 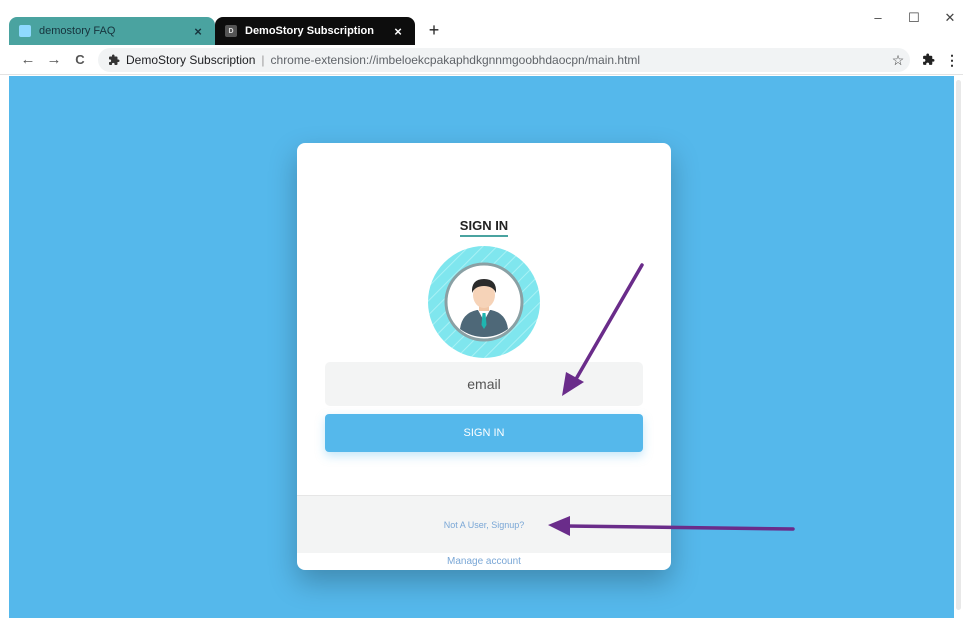 What do you see at coordinates (484, 561) in the screenshot?
I see `manage-account-link: Manage account` at bounding box center [484, 561].